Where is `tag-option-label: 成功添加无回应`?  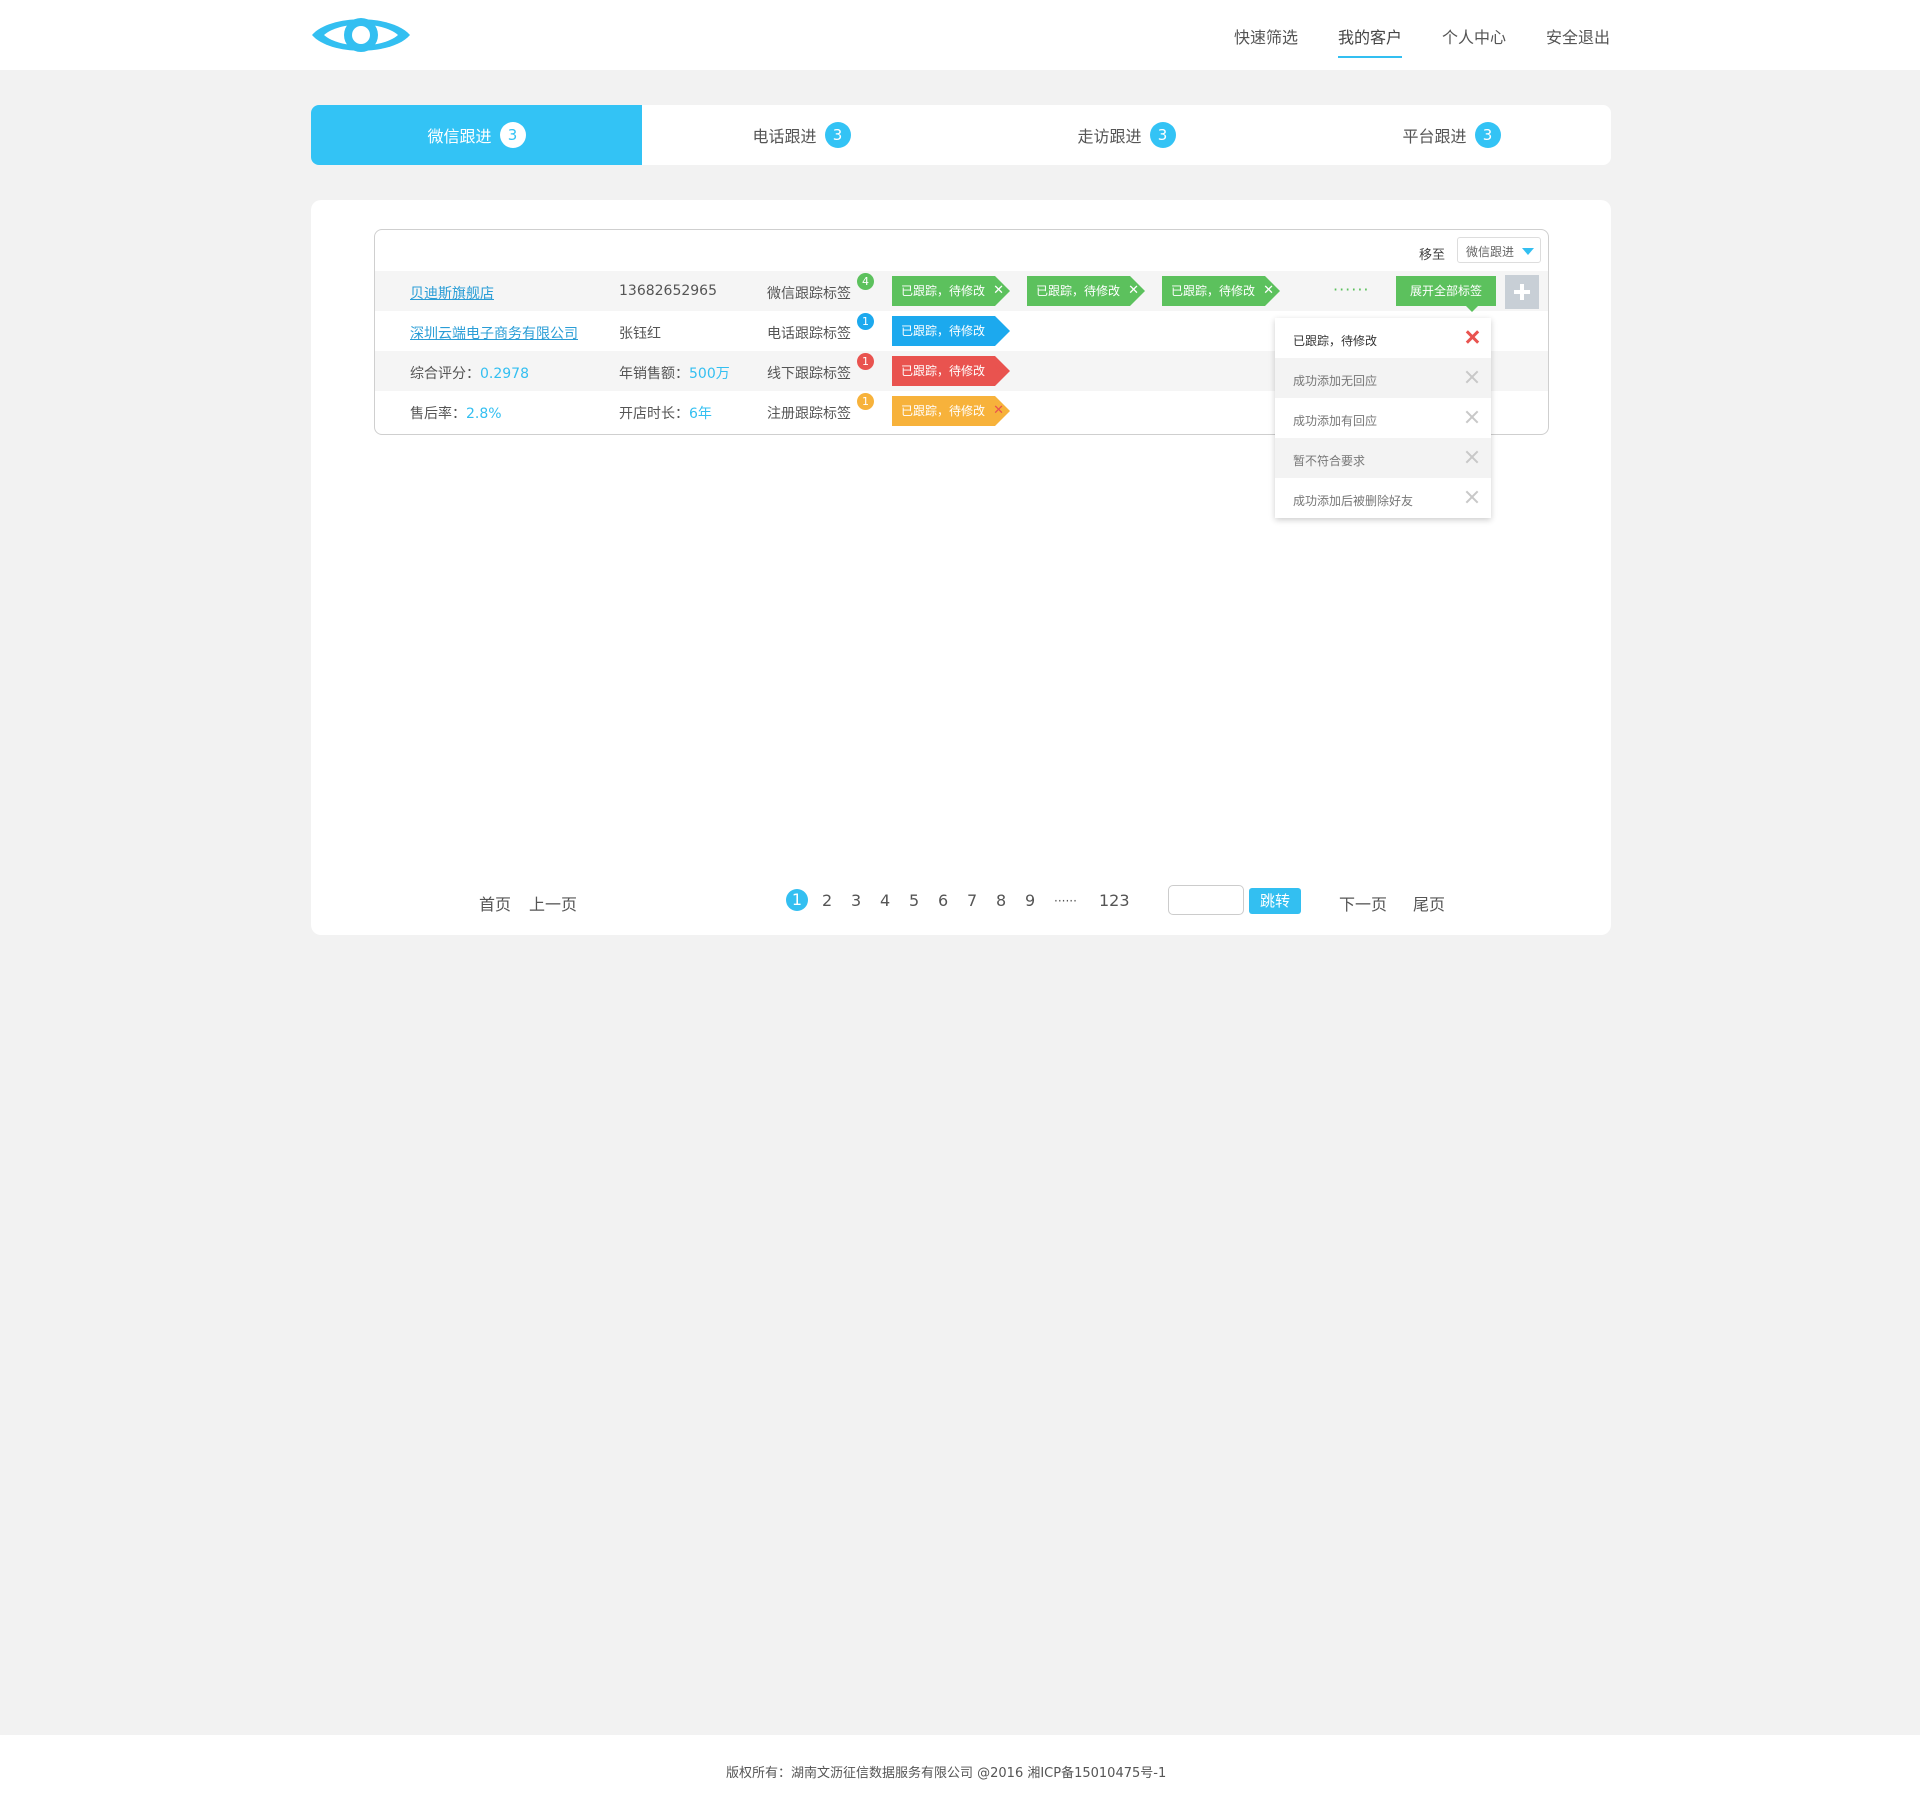
tag-option-label: 成功添加无回应 is located at coordinates (1335, 381).